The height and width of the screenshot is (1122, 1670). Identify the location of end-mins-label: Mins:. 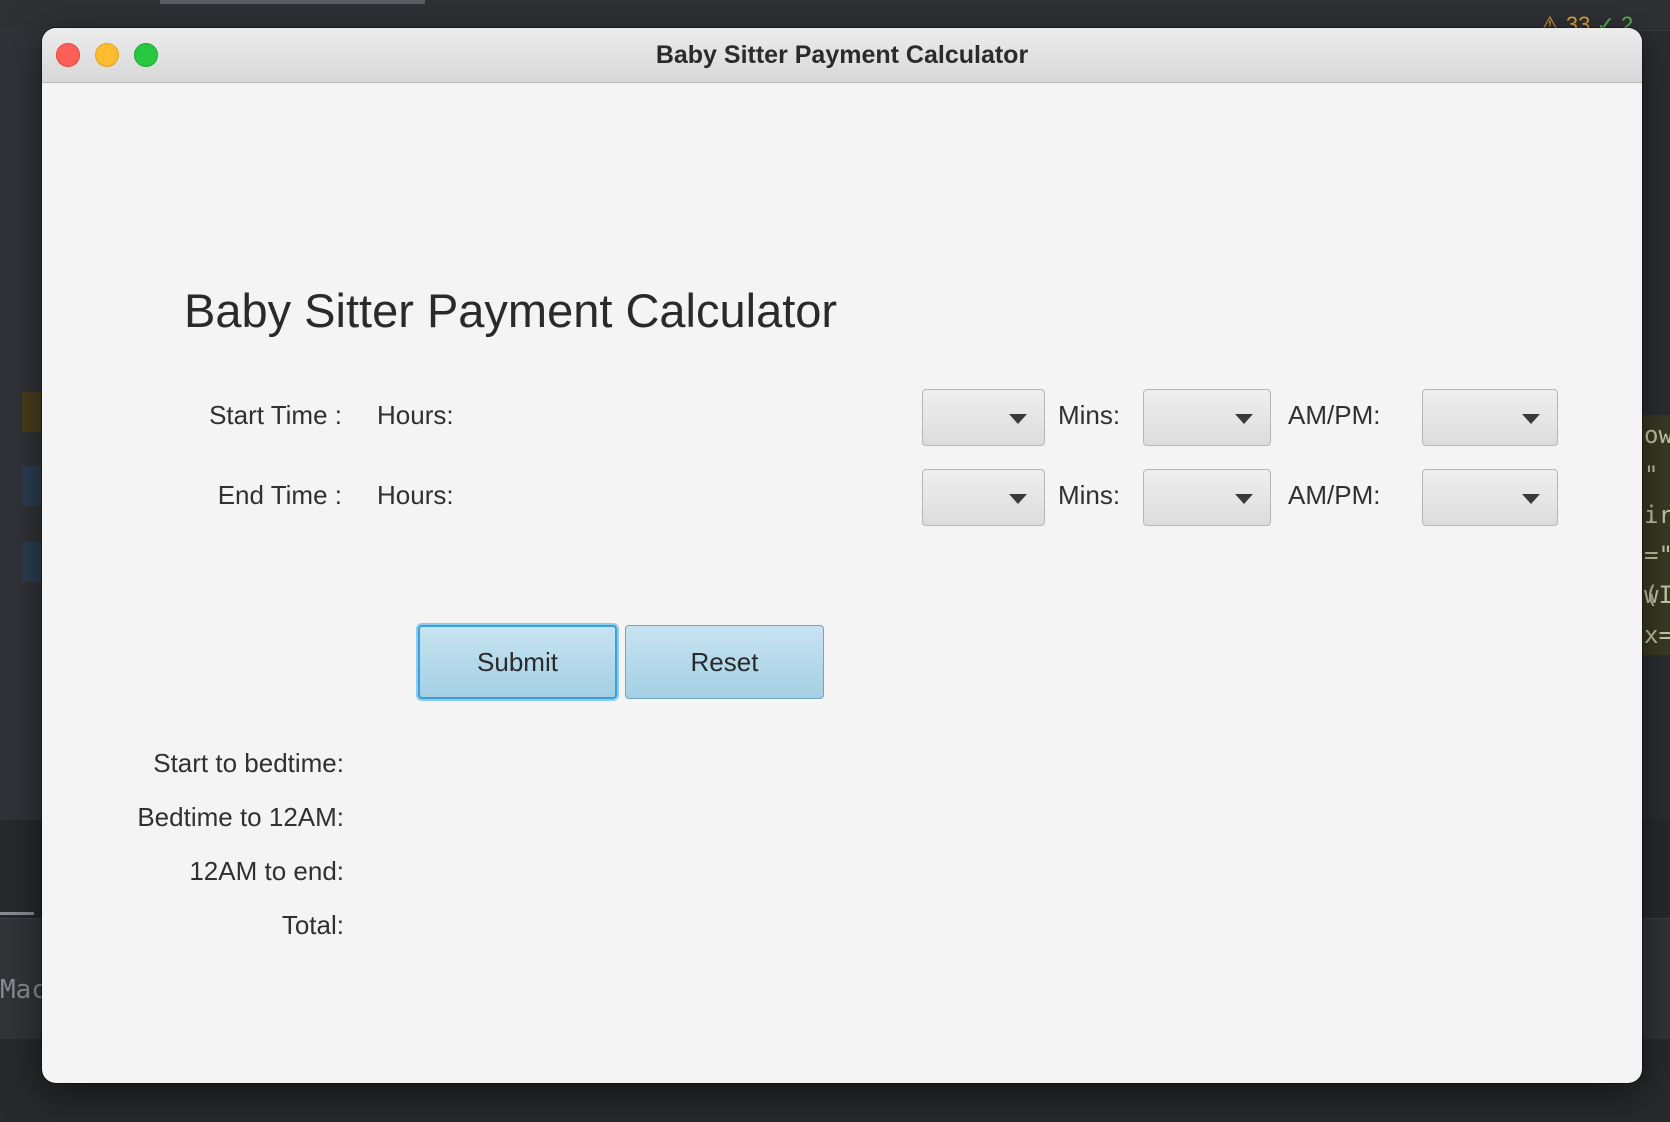
(1089, 495).